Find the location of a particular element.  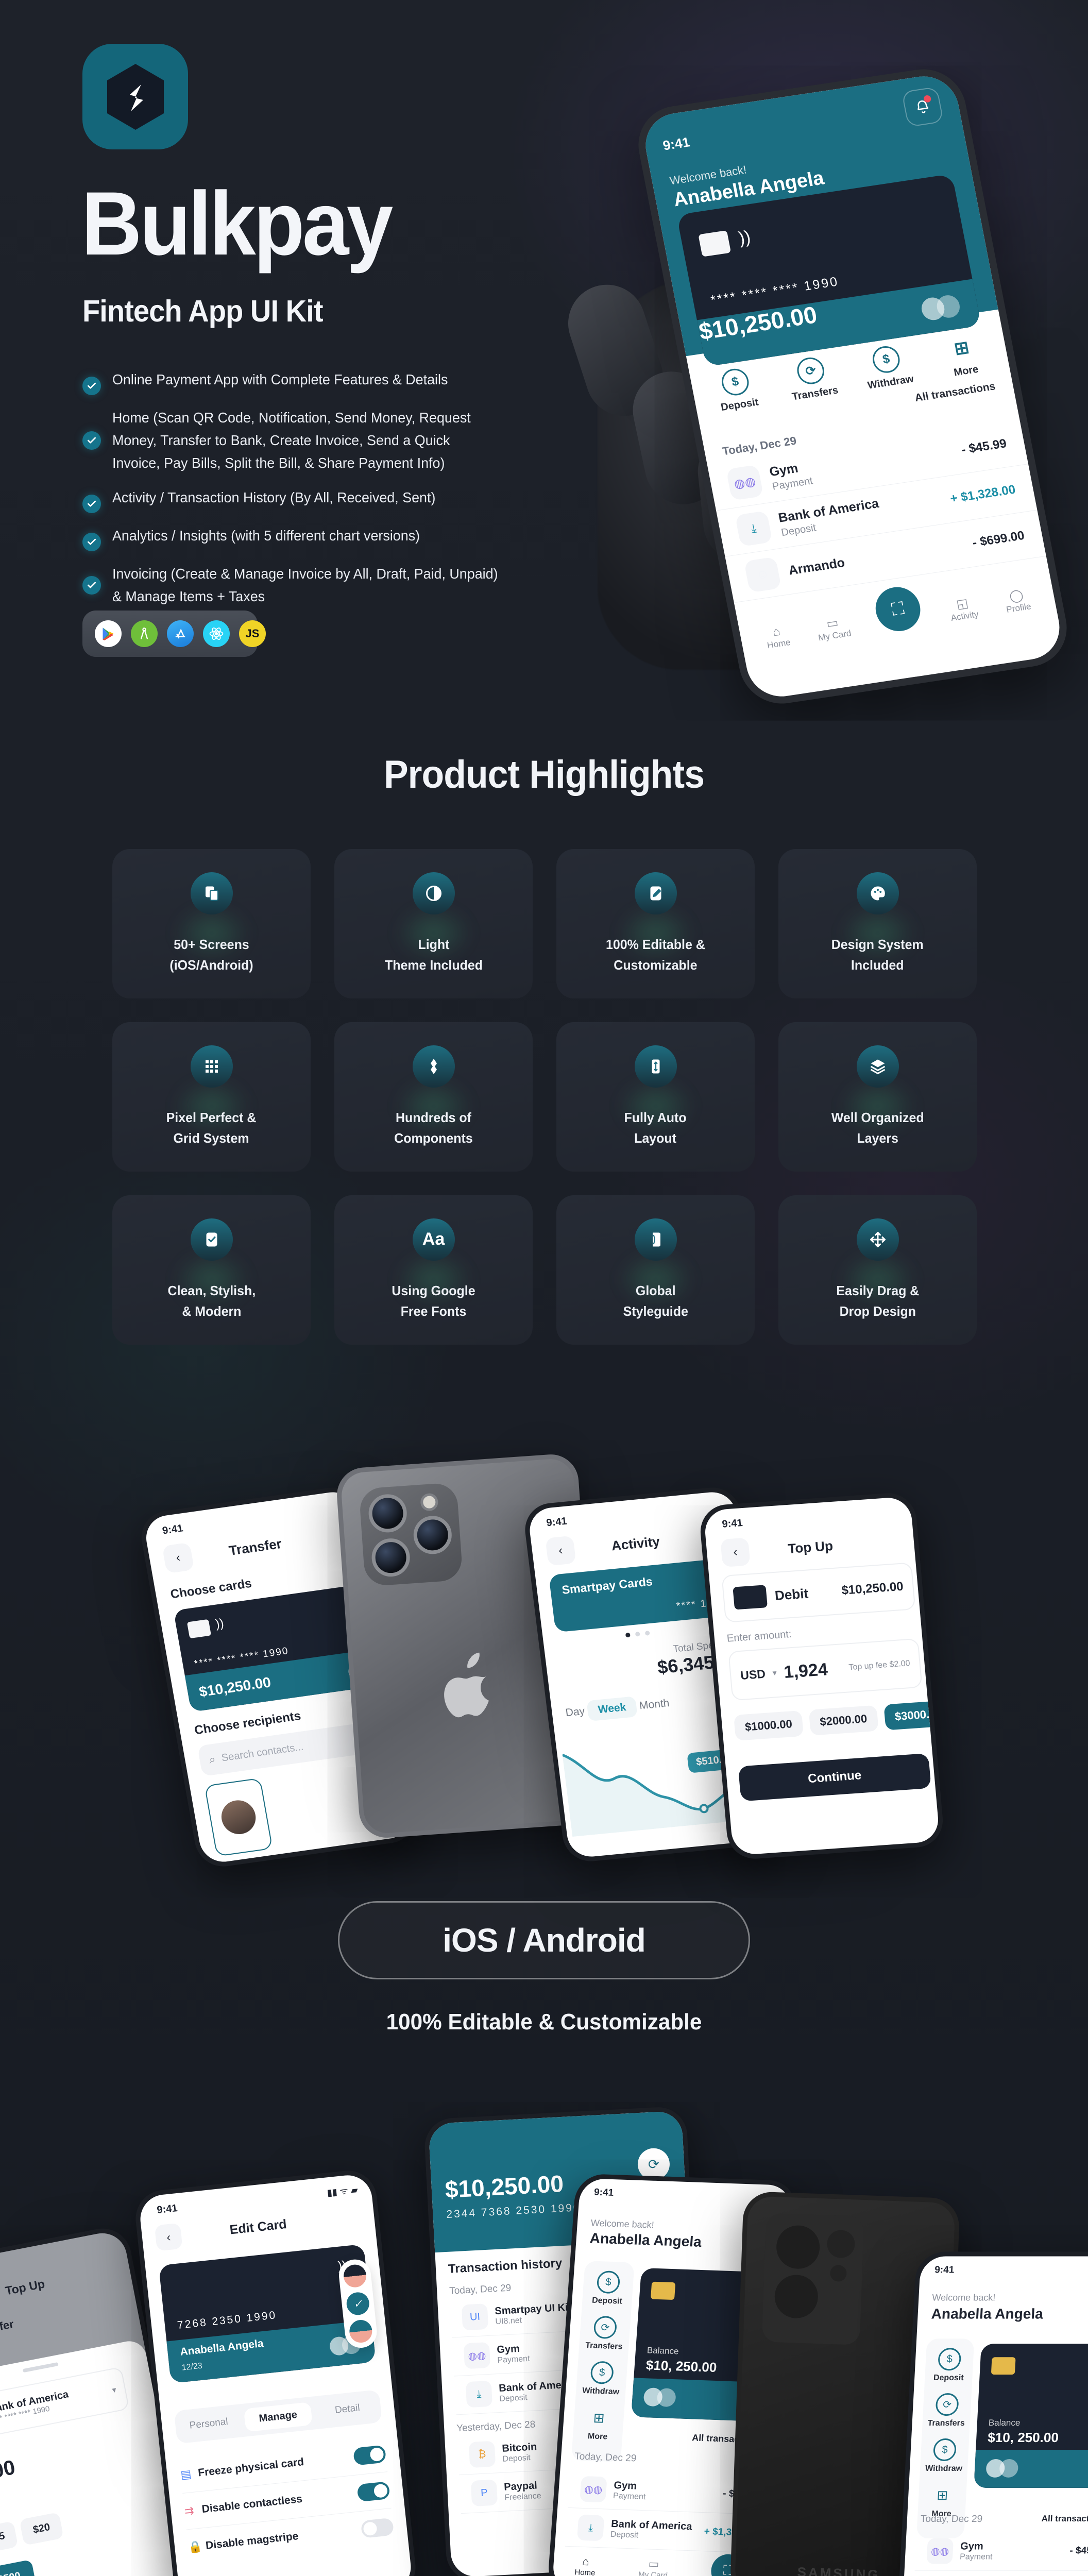

check-icon is located at coordinates (91, 386).